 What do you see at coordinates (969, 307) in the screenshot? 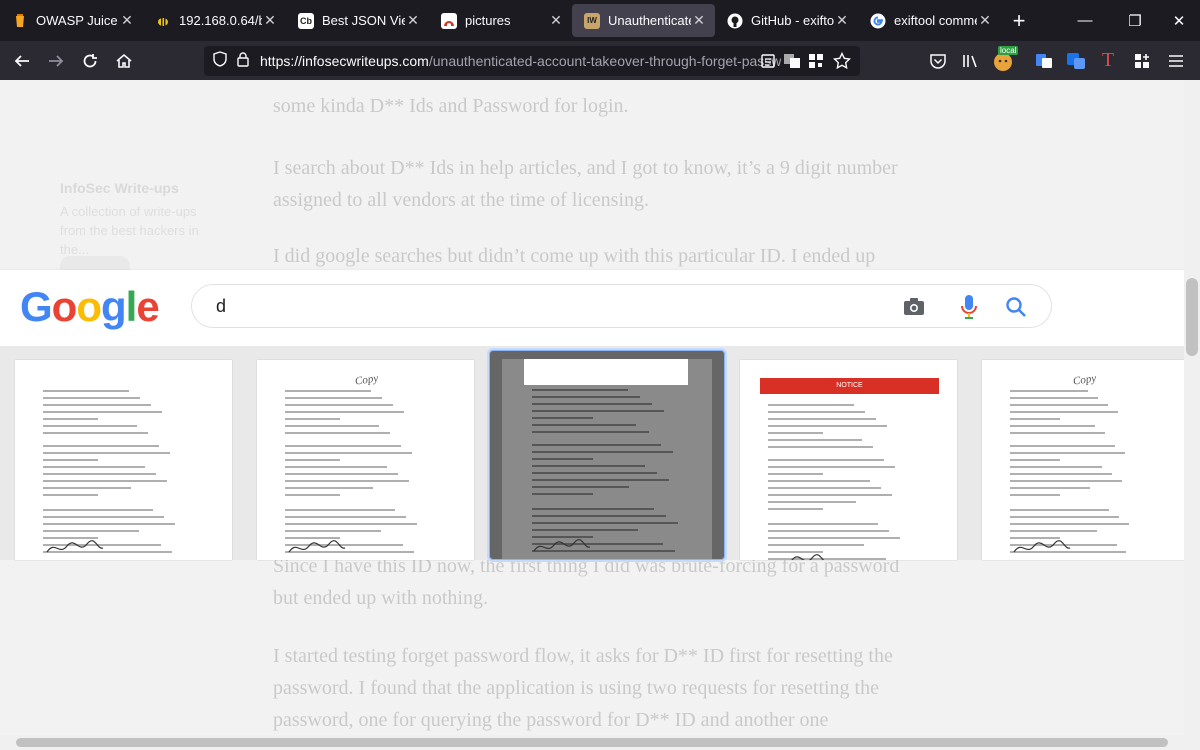
I see `microphone-icon` at bounding box center [969, 307].